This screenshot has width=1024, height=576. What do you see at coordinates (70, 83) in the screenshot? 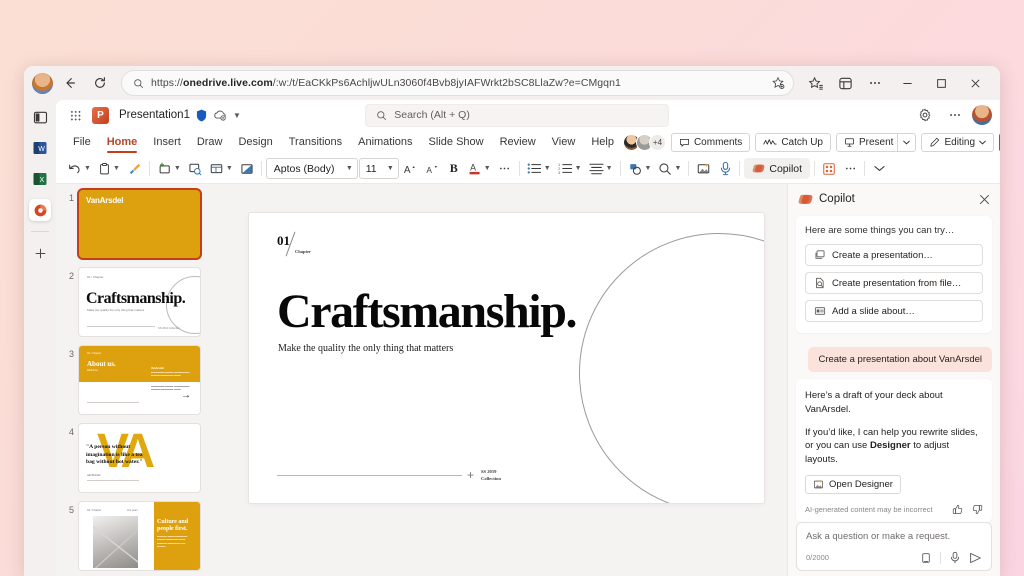
I see `back-button` at bounding box center [70, 83].